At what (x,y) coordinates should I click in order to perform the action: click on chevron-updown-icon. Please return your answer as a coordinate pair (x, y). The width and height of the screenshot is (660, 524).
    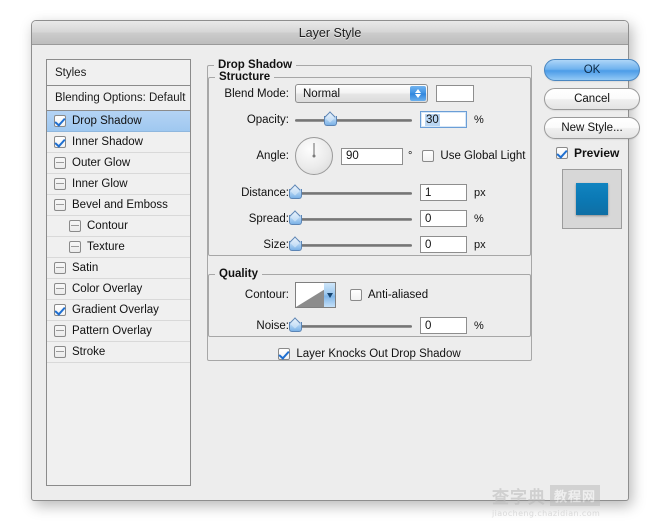
    Looking at the image, I should click on (418, 93).